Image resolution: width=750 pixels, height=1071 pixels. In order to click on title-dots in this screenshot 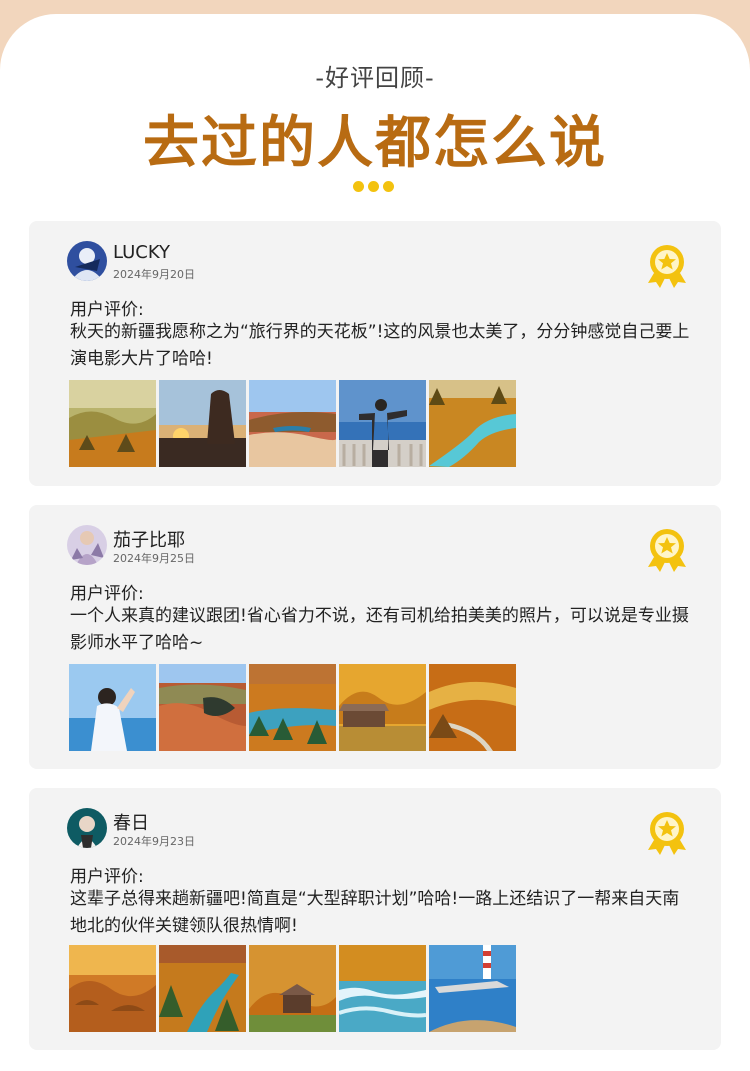, I will do `click(373, 186)`.